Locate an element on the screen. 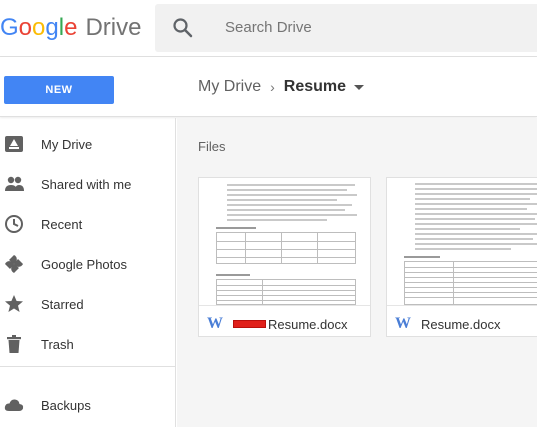 The width and height of the screenshot is (537, 427). google-drive-logo: Go o g l e Drive is located at coordinates (70, 30).